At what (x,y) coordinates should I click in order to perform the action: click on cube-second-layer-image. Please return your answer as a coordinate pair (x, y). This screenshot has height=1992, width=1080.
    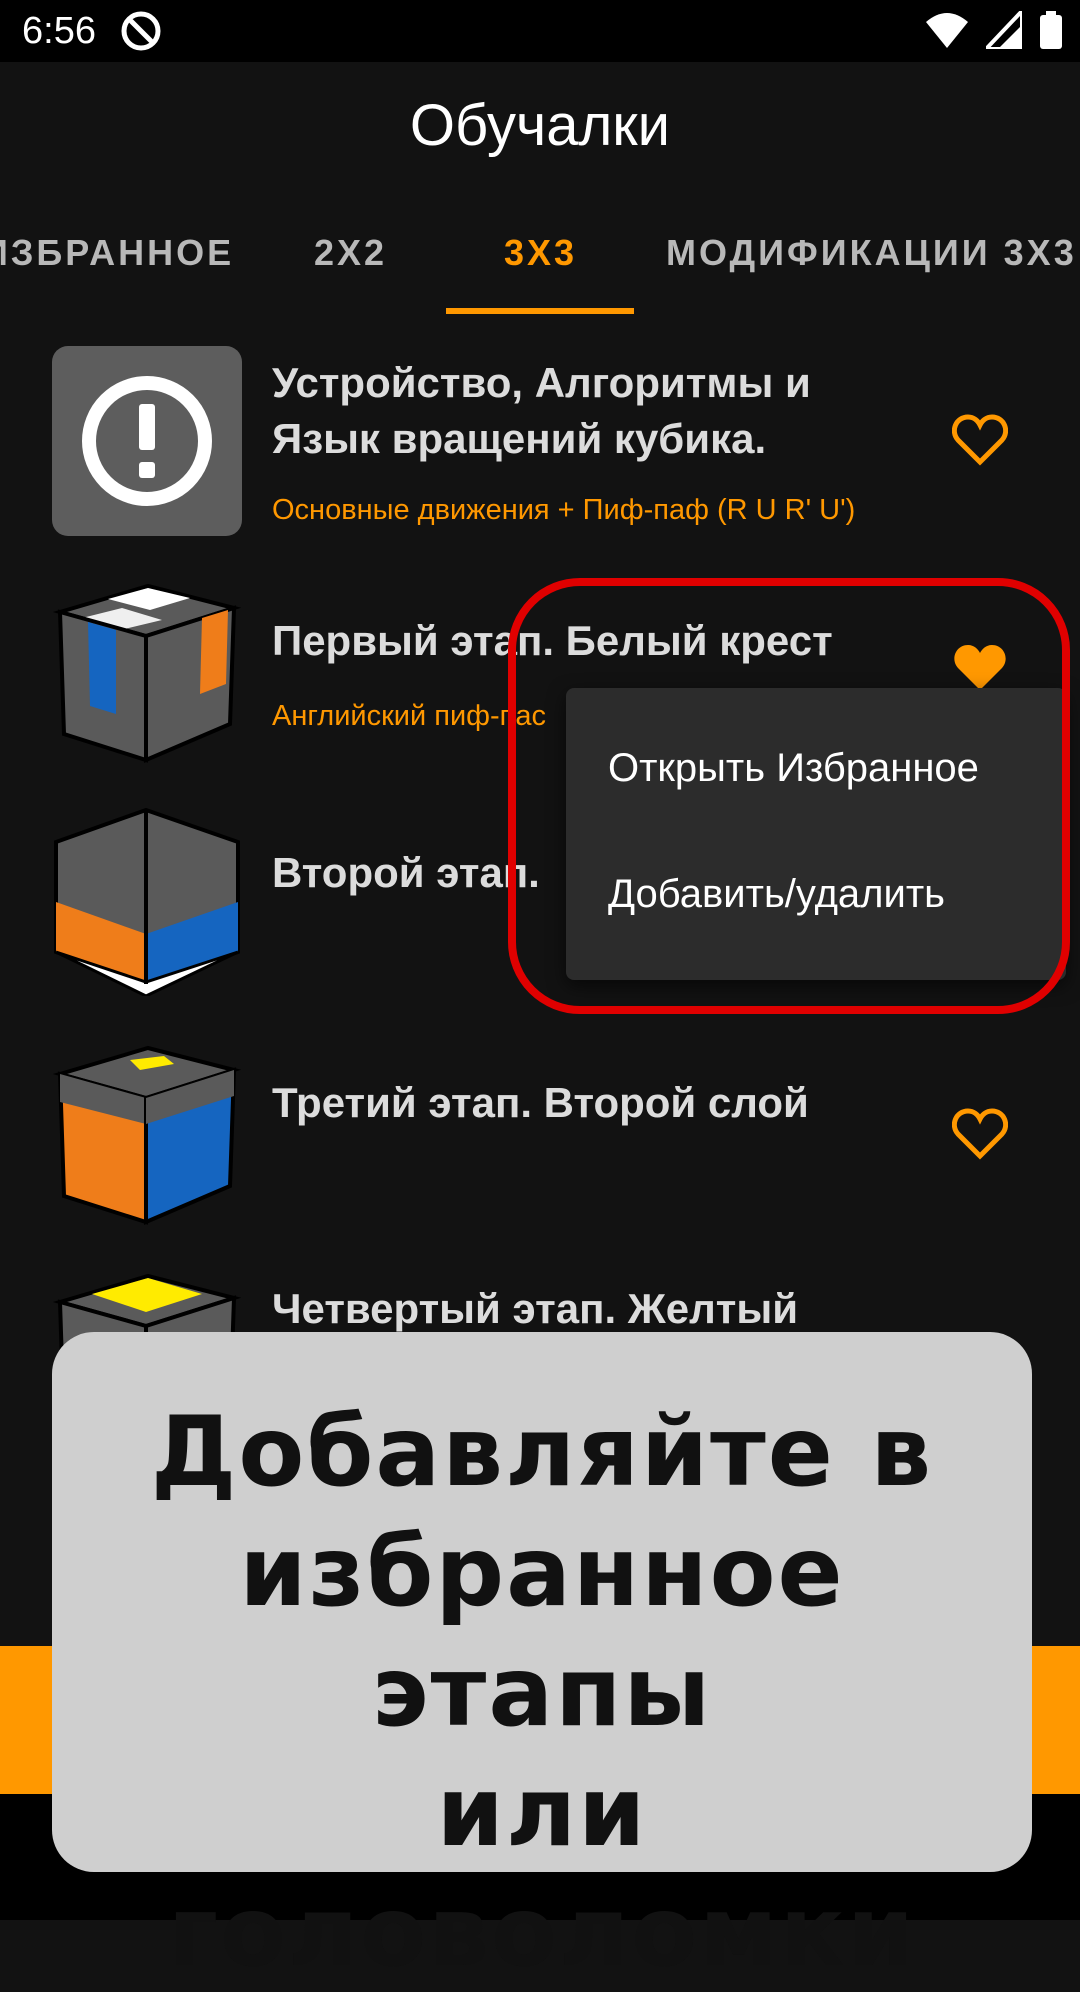
    Looking at the image, I should click on (147, 1135).